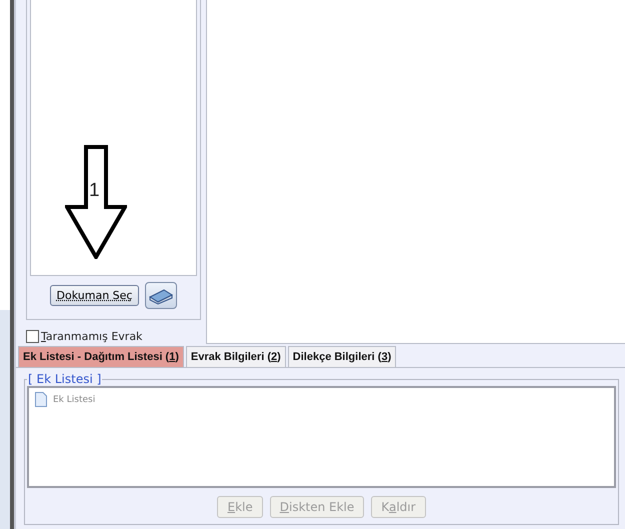 The height and width of the screenshot is (529, 625). Describe the element at coordinates (342, 356) in the screenshot. I see `tab: Dilekçe Bilgileri (3)` at that location.